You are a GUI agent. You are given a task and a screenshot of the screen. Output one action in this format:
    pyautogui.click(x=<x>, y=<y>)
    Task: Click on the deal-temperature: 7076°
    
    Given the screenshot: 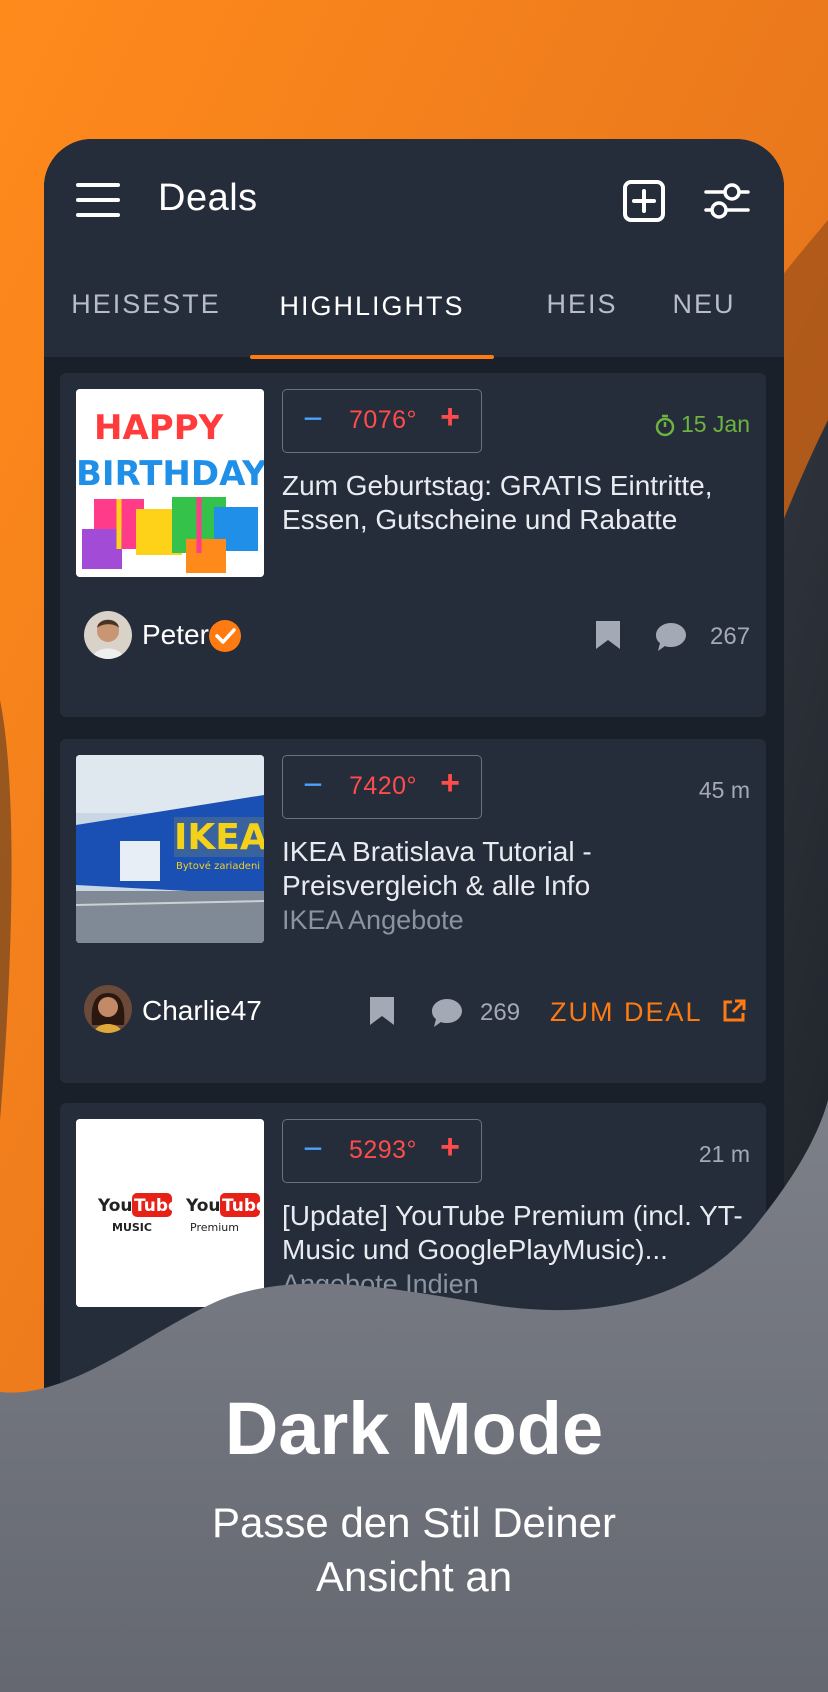 What is the action you would take?
    pyautogui.click(x=383, y=420)
    